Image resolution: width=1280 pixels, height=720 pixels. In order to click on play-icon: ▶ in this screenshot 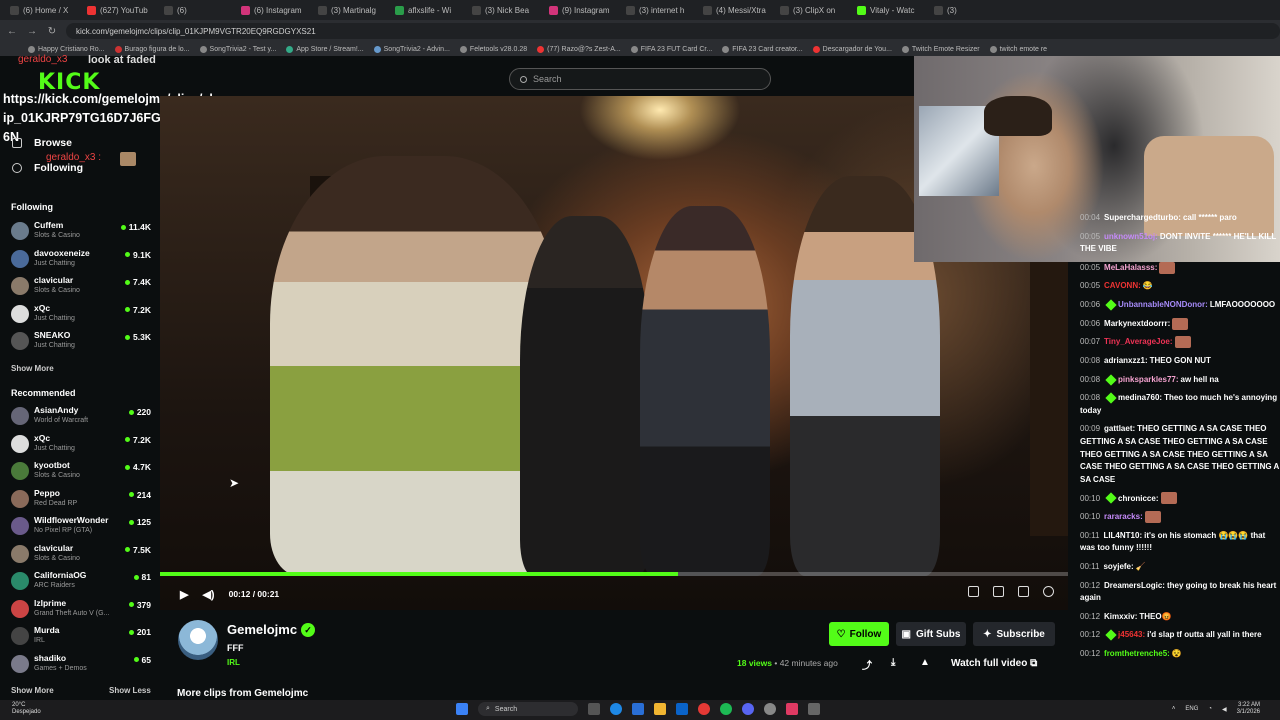, I will do `click(184, 594)`.